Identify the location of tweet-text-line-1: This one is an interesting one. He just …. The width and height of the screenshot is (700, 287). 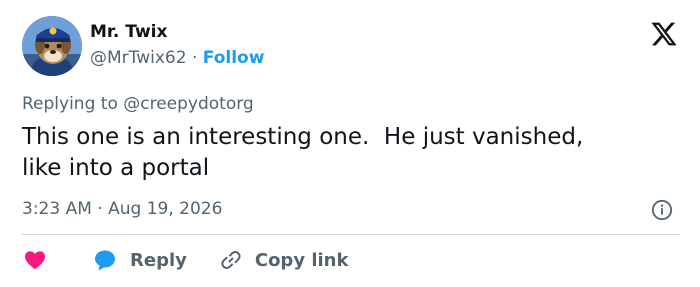
(303, 137).